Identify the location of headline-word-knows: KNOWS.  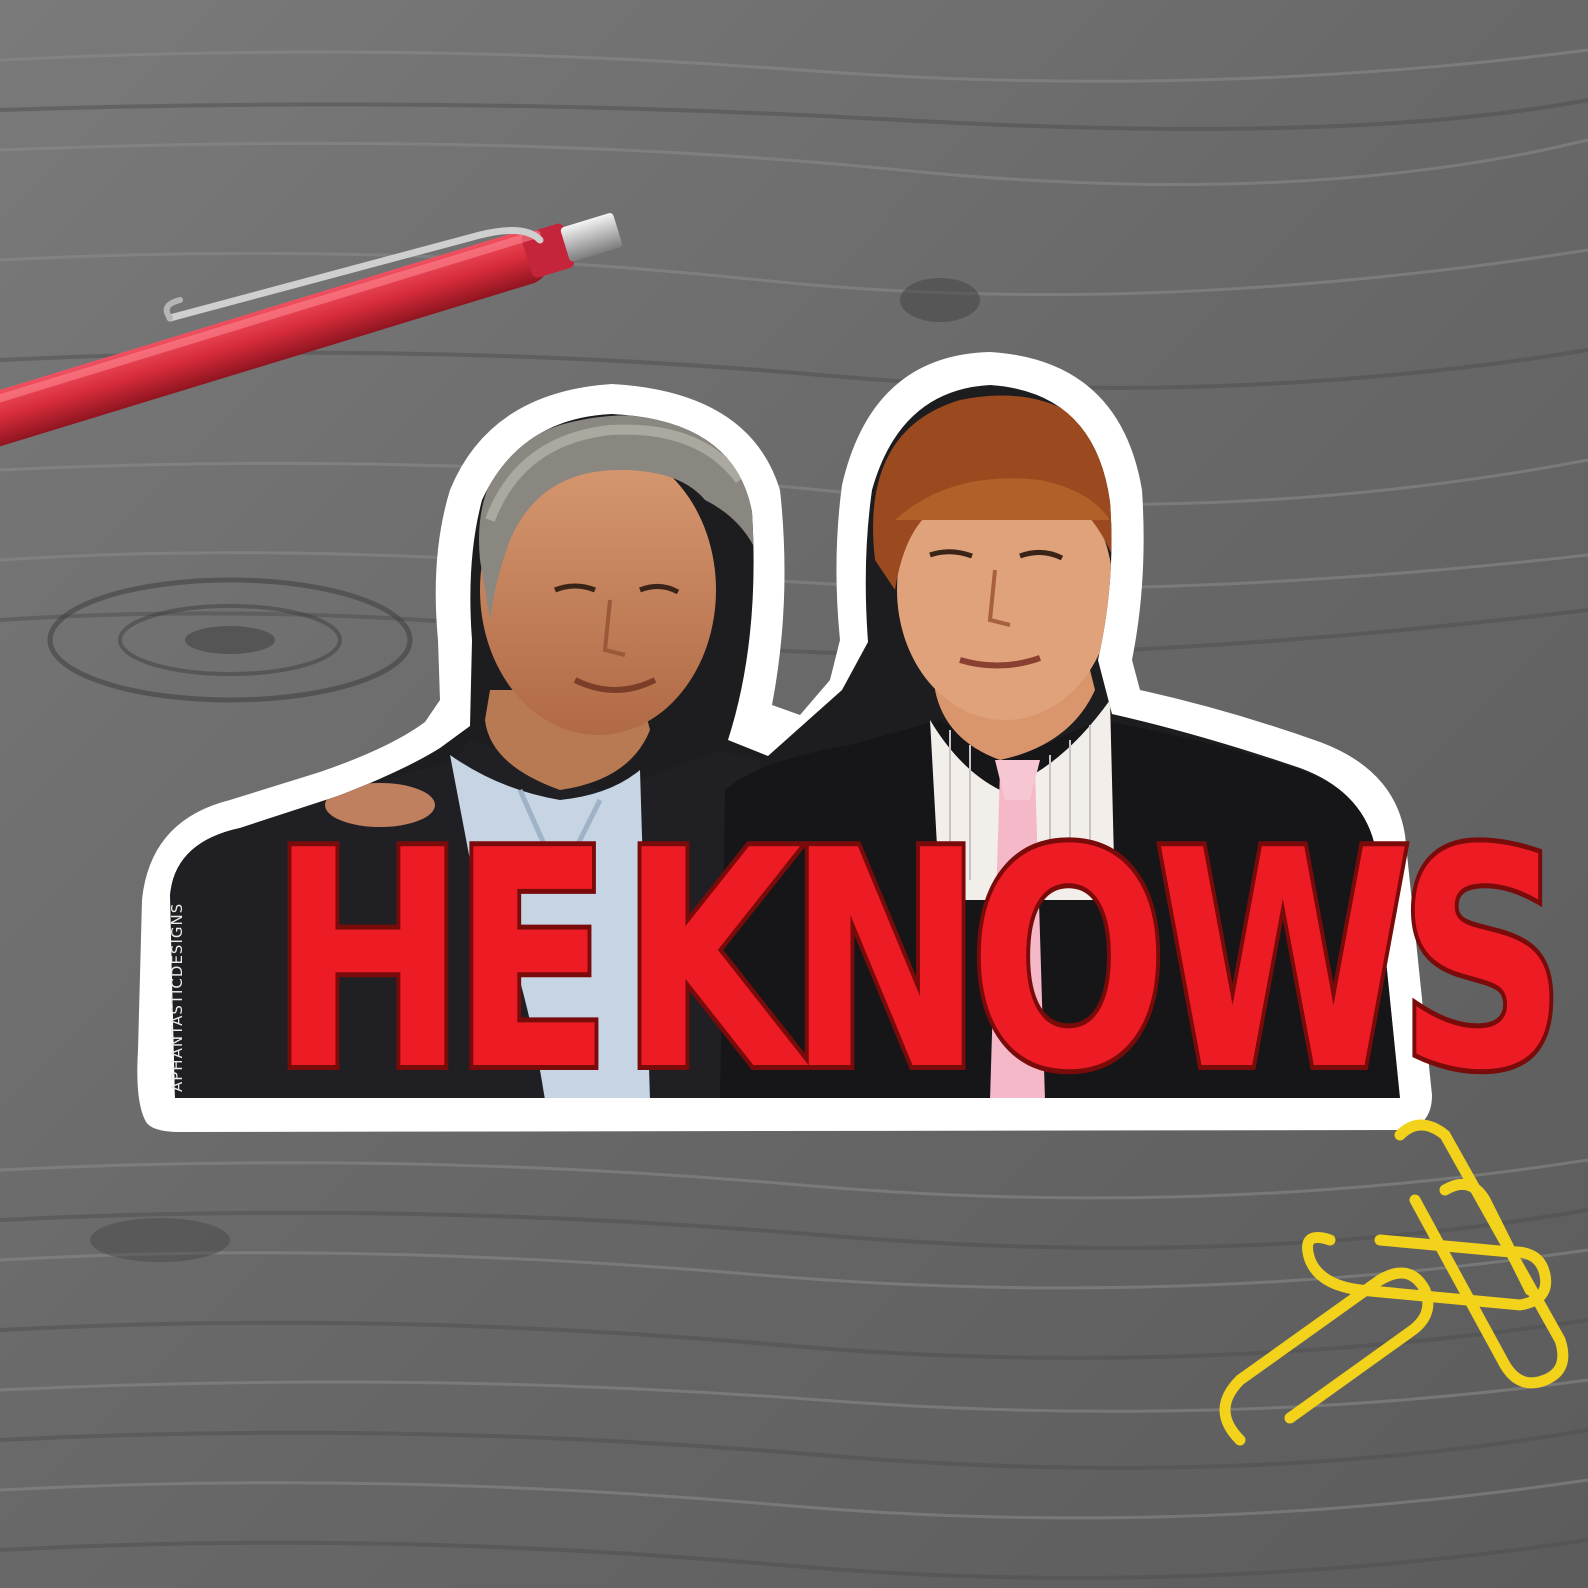
(1093, 961).